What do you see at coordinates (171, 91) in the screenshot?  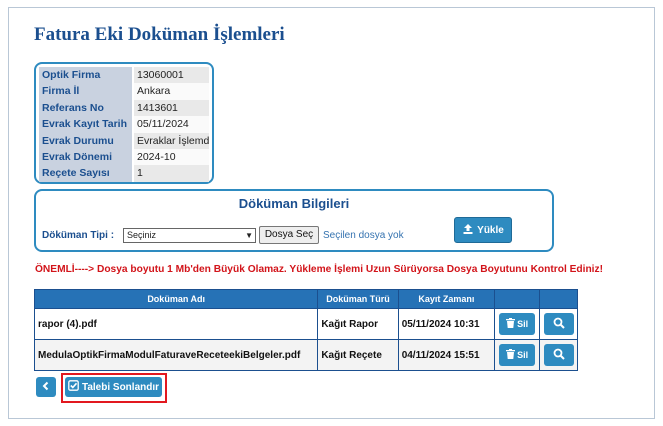 I see `info-value: Ankara` at bounding box center [171, 91].